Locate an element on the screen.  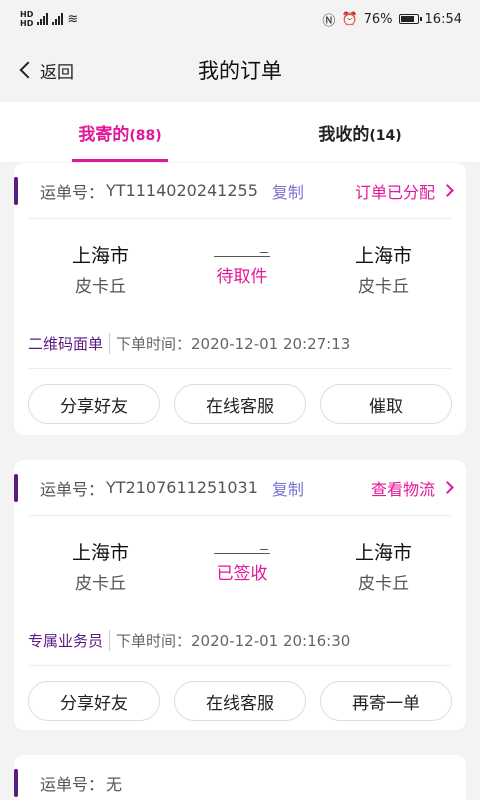
tab-sent-label: 我寄的 is located at coordinates (104, 134).